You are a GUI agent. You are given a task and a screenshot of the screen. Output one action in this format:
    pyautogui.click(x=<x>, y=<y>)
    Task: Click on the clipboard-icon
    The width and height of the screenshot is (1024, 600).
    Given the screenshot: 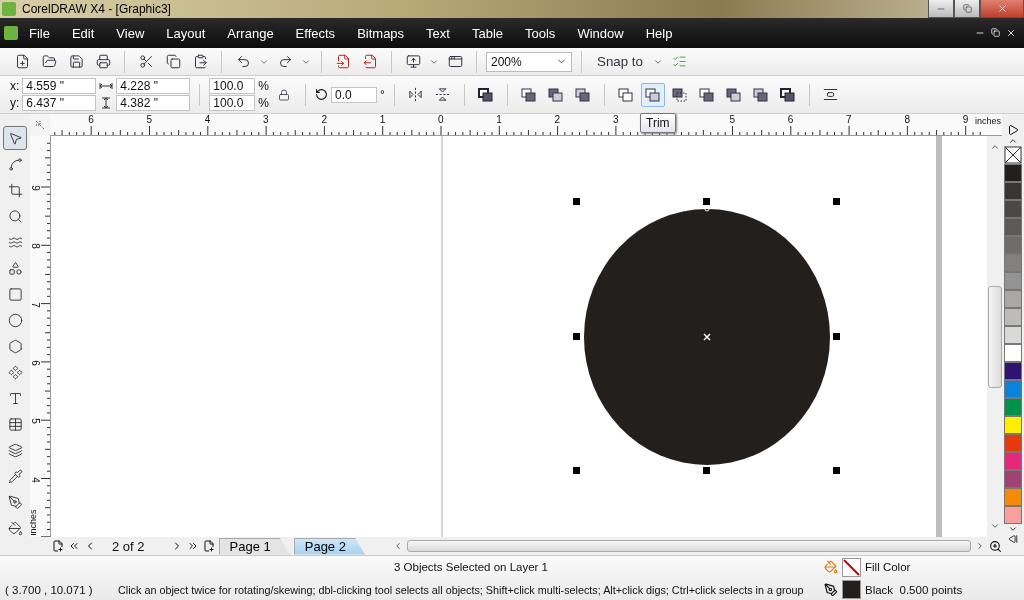 What is the action you would take?
    pyautogui.click(x=200, y=61)
    